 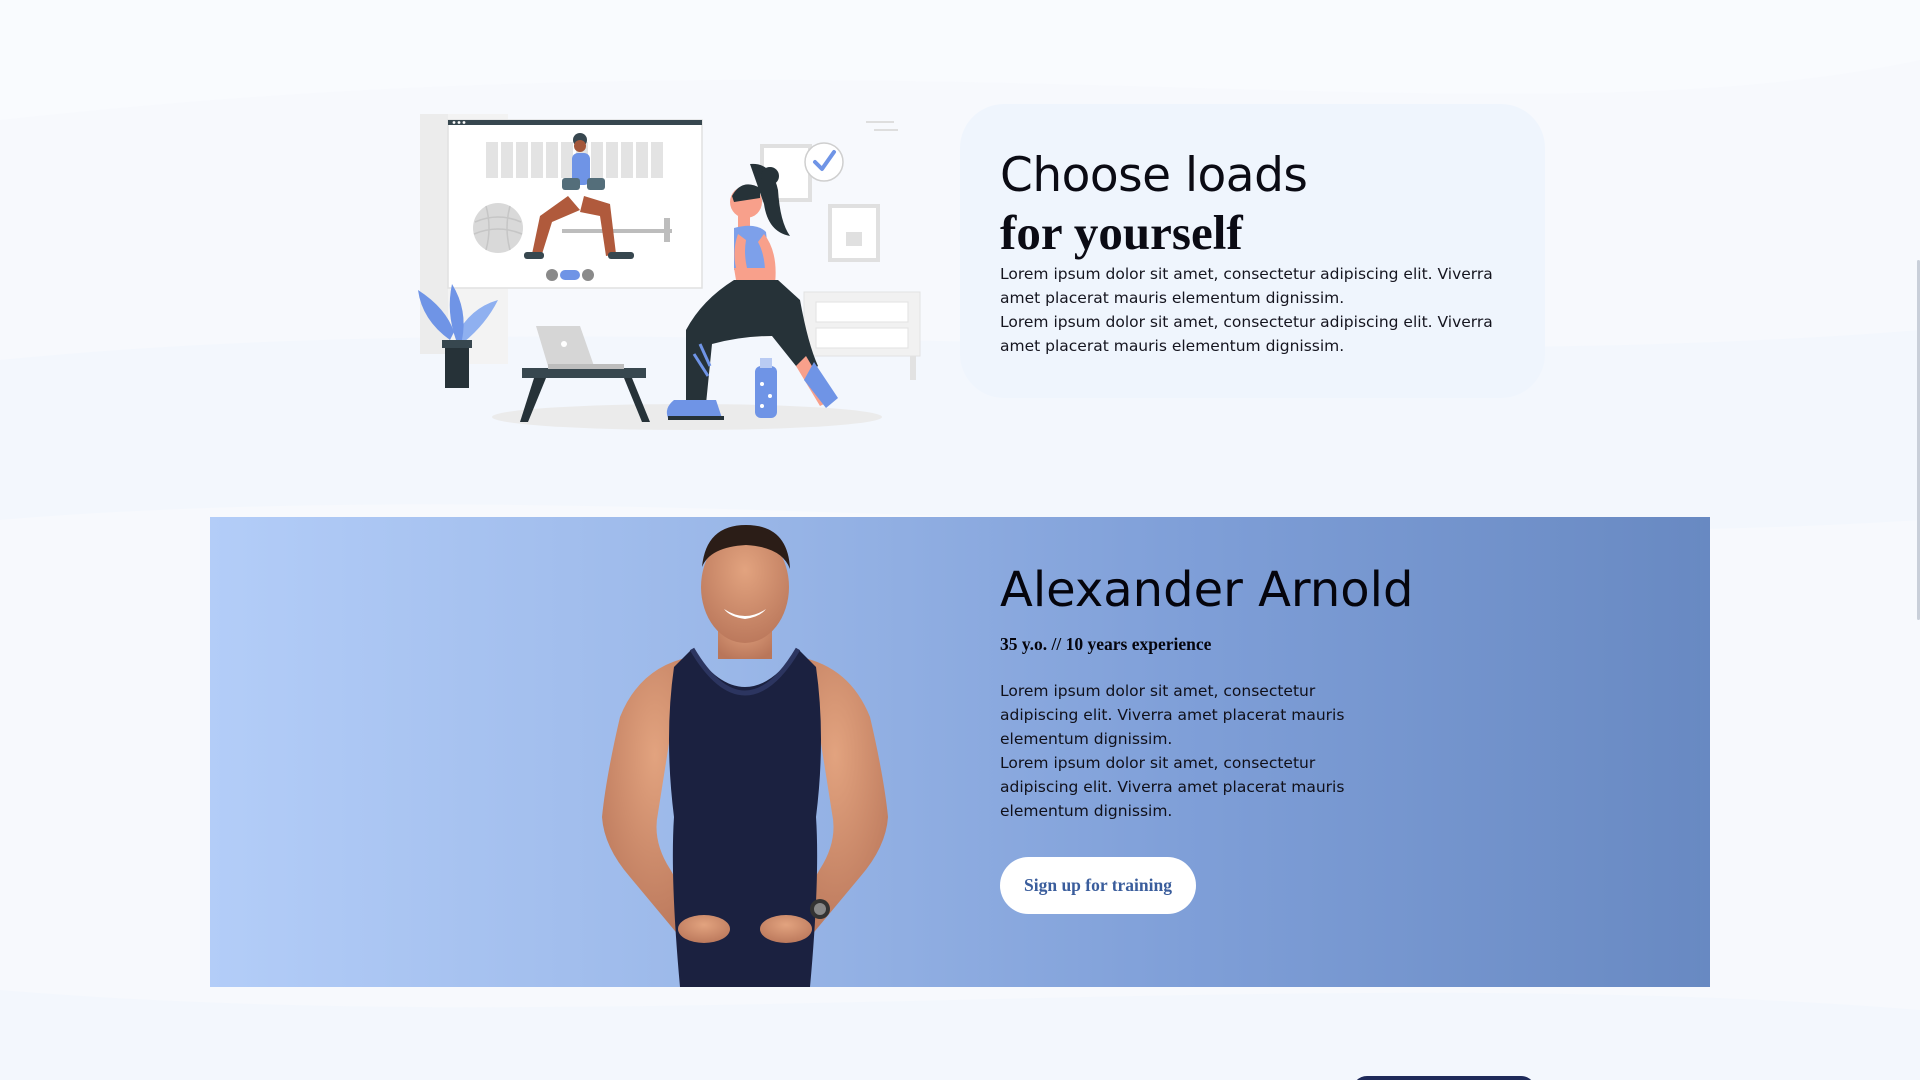 I want to click on video-call-window, so click(x=575, y=204).